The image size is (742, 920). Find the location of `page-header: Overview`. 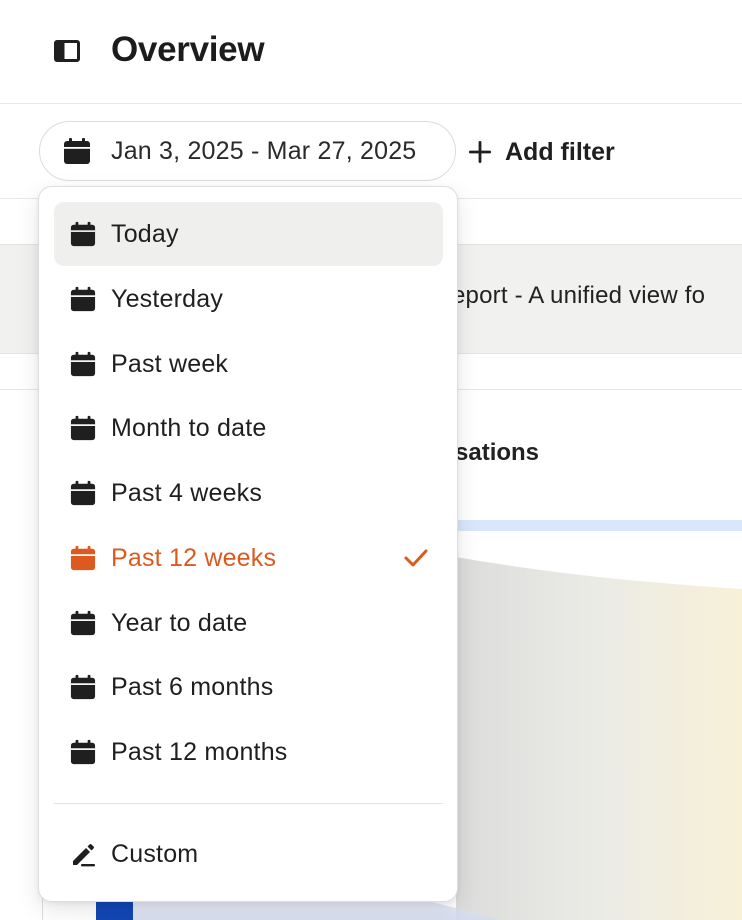

page-header: Overview is located at coordinates (371, 52).